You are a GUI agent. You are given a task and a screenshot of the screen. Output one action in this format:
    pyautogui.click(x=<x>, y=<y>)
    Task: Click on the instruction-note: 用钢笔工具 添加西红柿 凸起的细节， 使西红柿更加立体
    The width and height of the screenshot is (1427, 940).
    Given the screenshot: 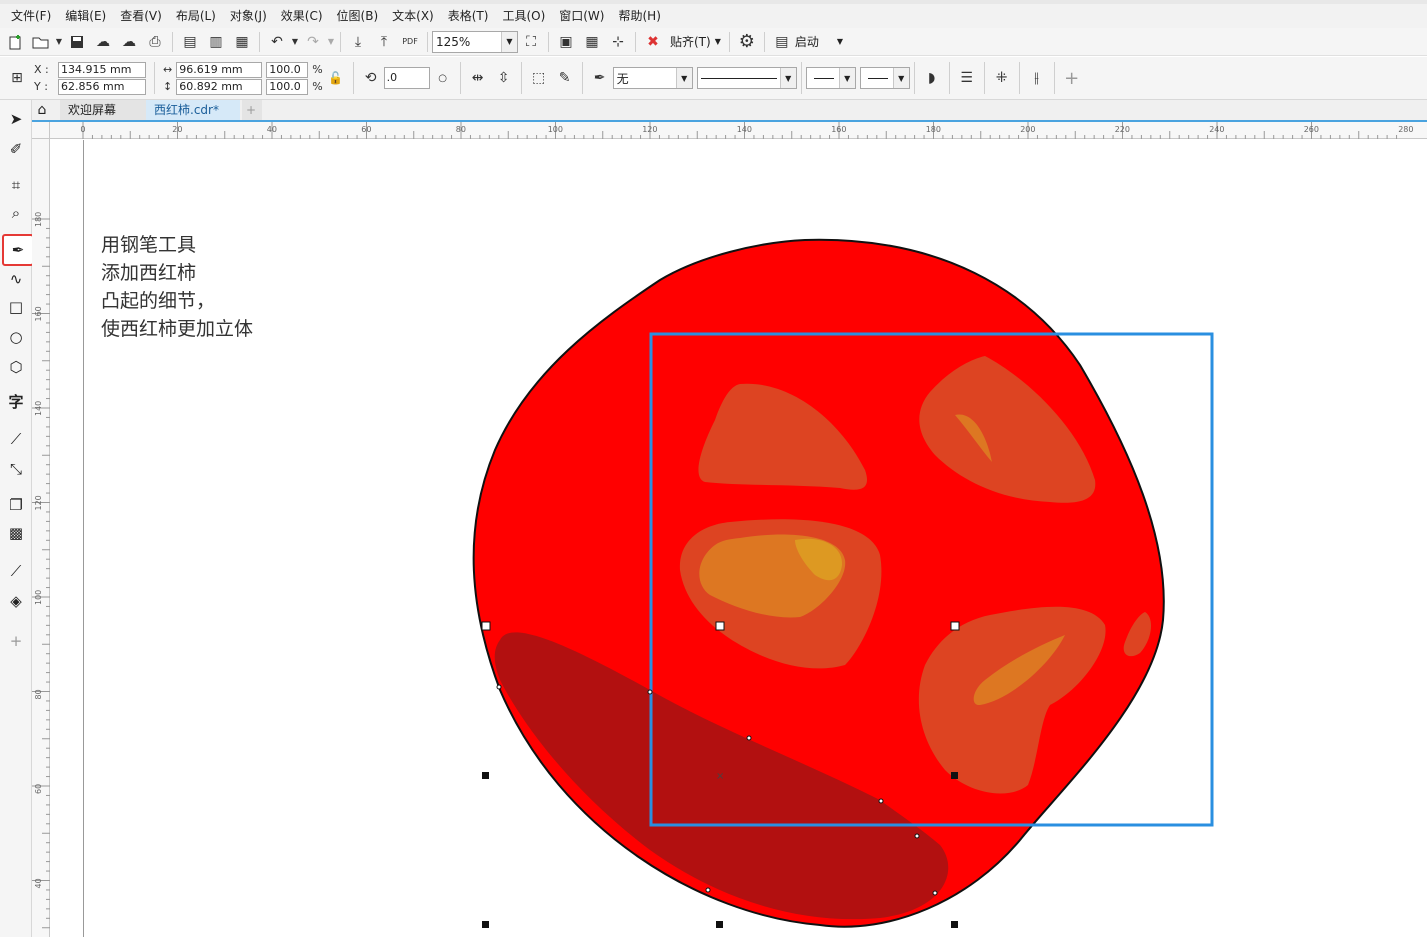 What is the action you would take?
    pyautogui.click(x=177, y=287)
    